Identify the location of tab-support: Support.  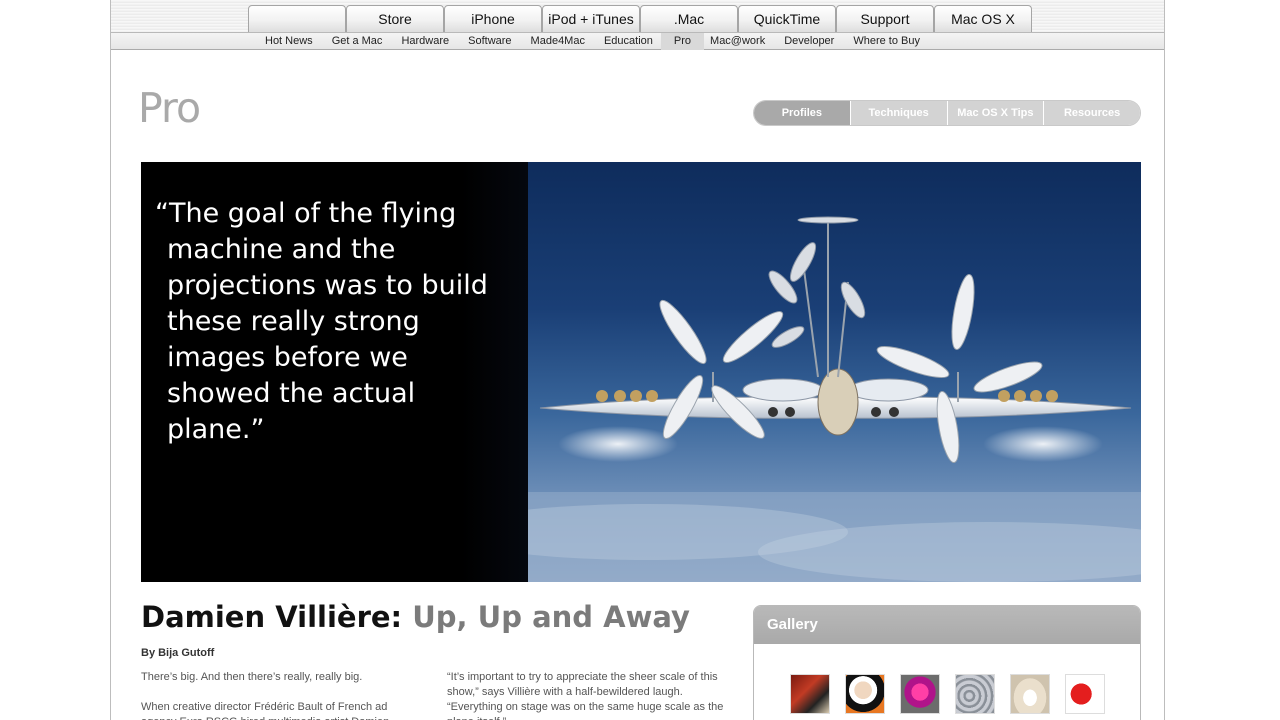
(885, 18).